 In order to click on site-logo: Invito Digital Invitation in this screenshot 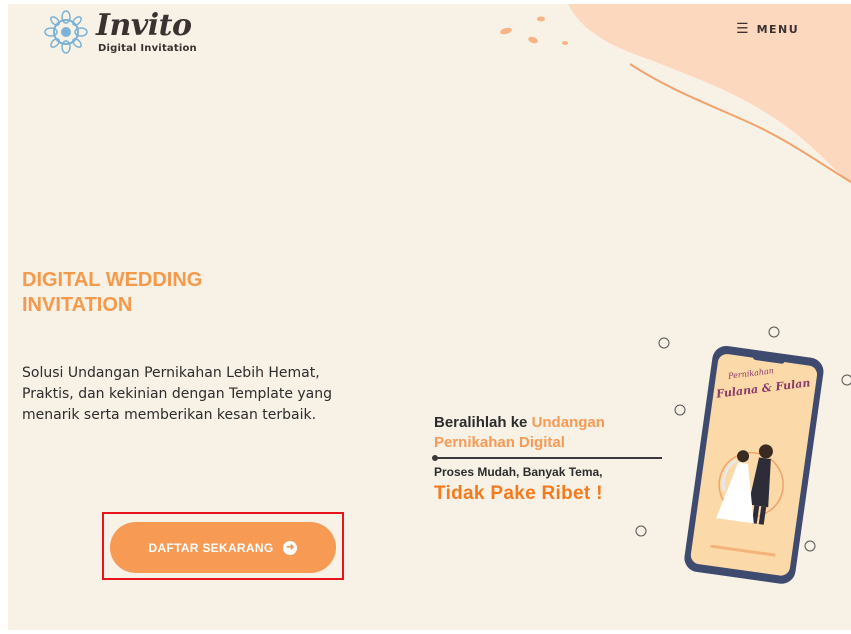, I will do `click(120, 33)`.